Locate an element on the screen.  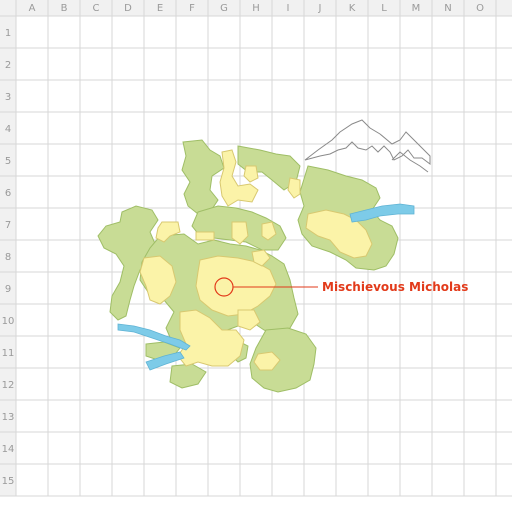
column-label-j: J is located at coordinates (320, 8).